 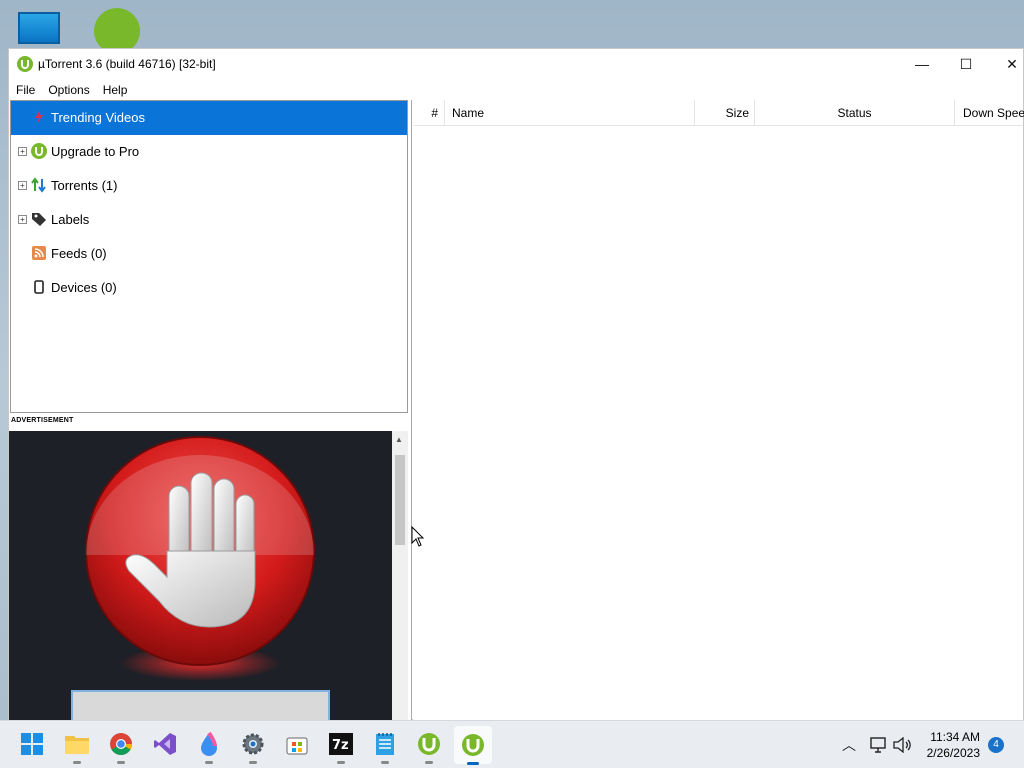 I want to click on 7zip-icon: 7z, so click(x=341, y=747).